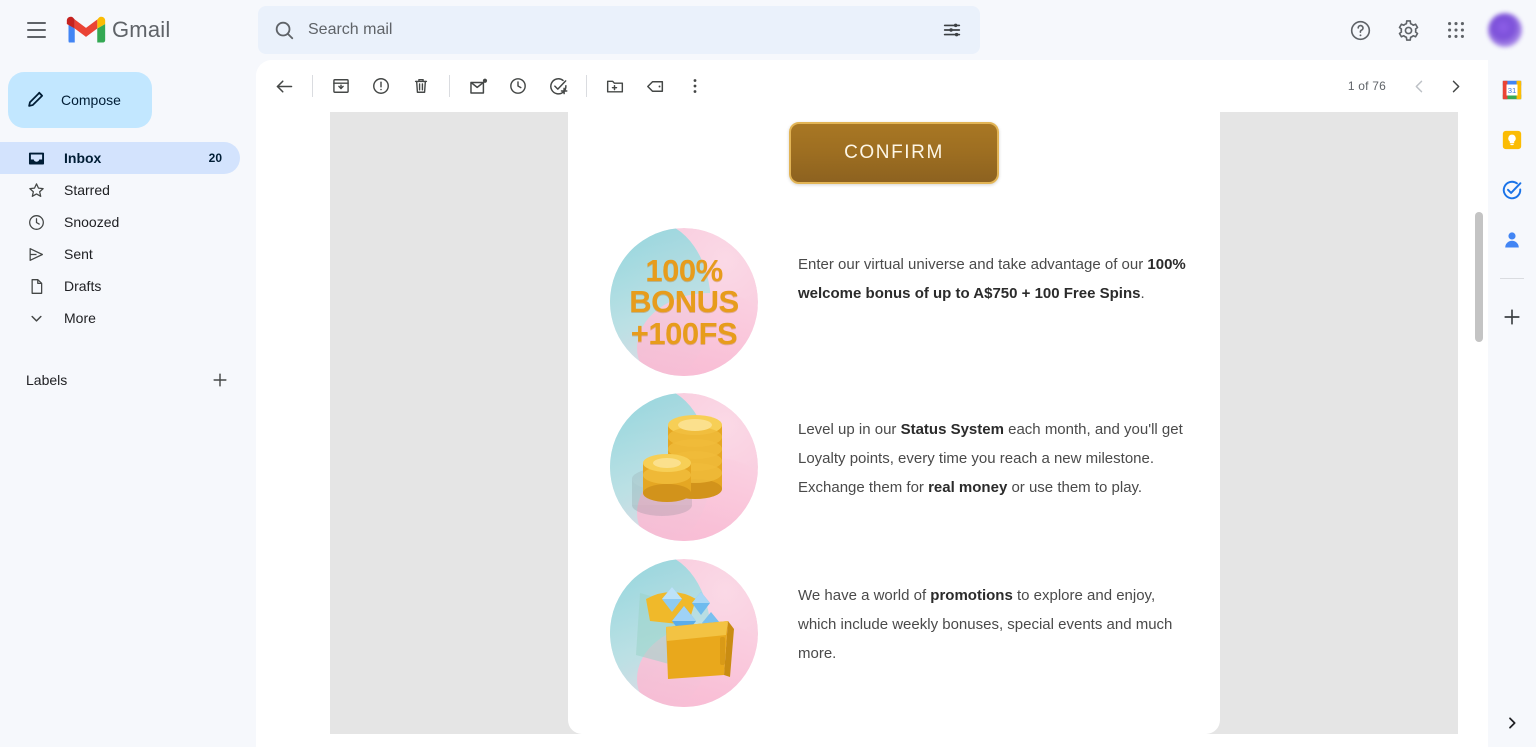  I want to click on feature-text-part: or use them to play., so click(1075, 487).